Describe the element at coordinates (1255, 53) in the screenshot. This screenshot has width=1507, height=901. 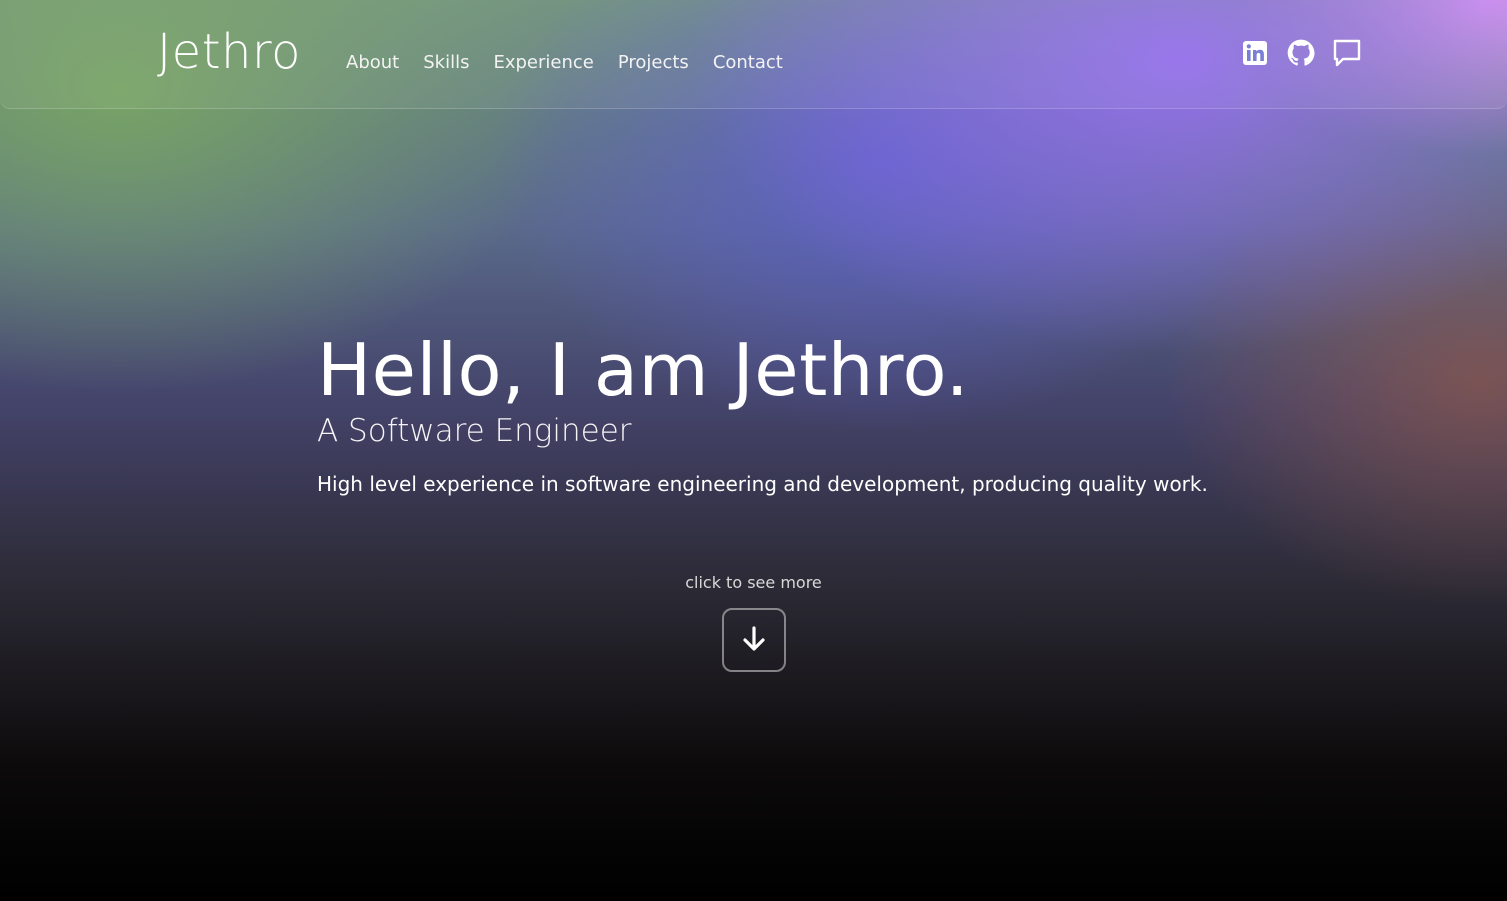
I see `linkedin-icon` at that location.